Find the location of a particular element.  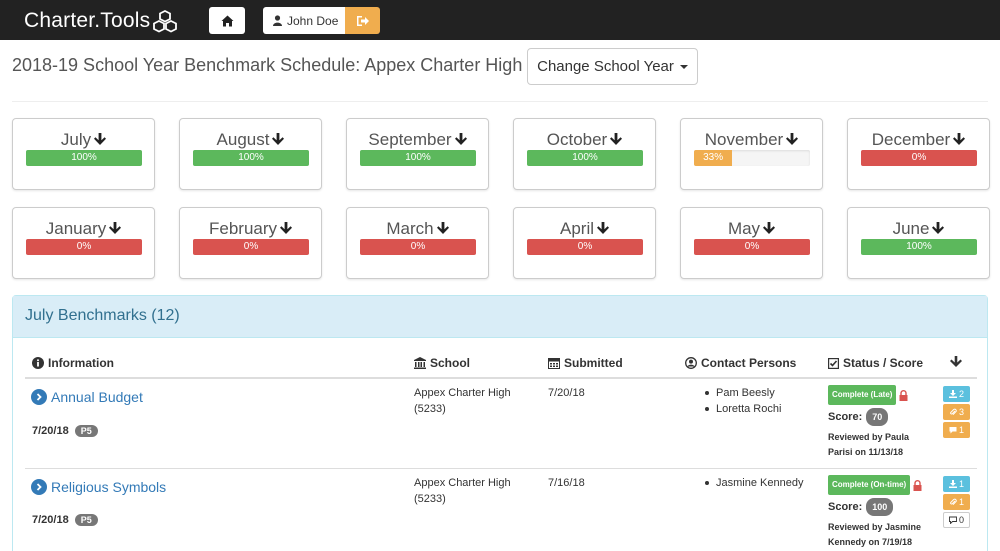

contacts-list: Pam Beesly Loretta Rochi is located at coordinates (742, 401).